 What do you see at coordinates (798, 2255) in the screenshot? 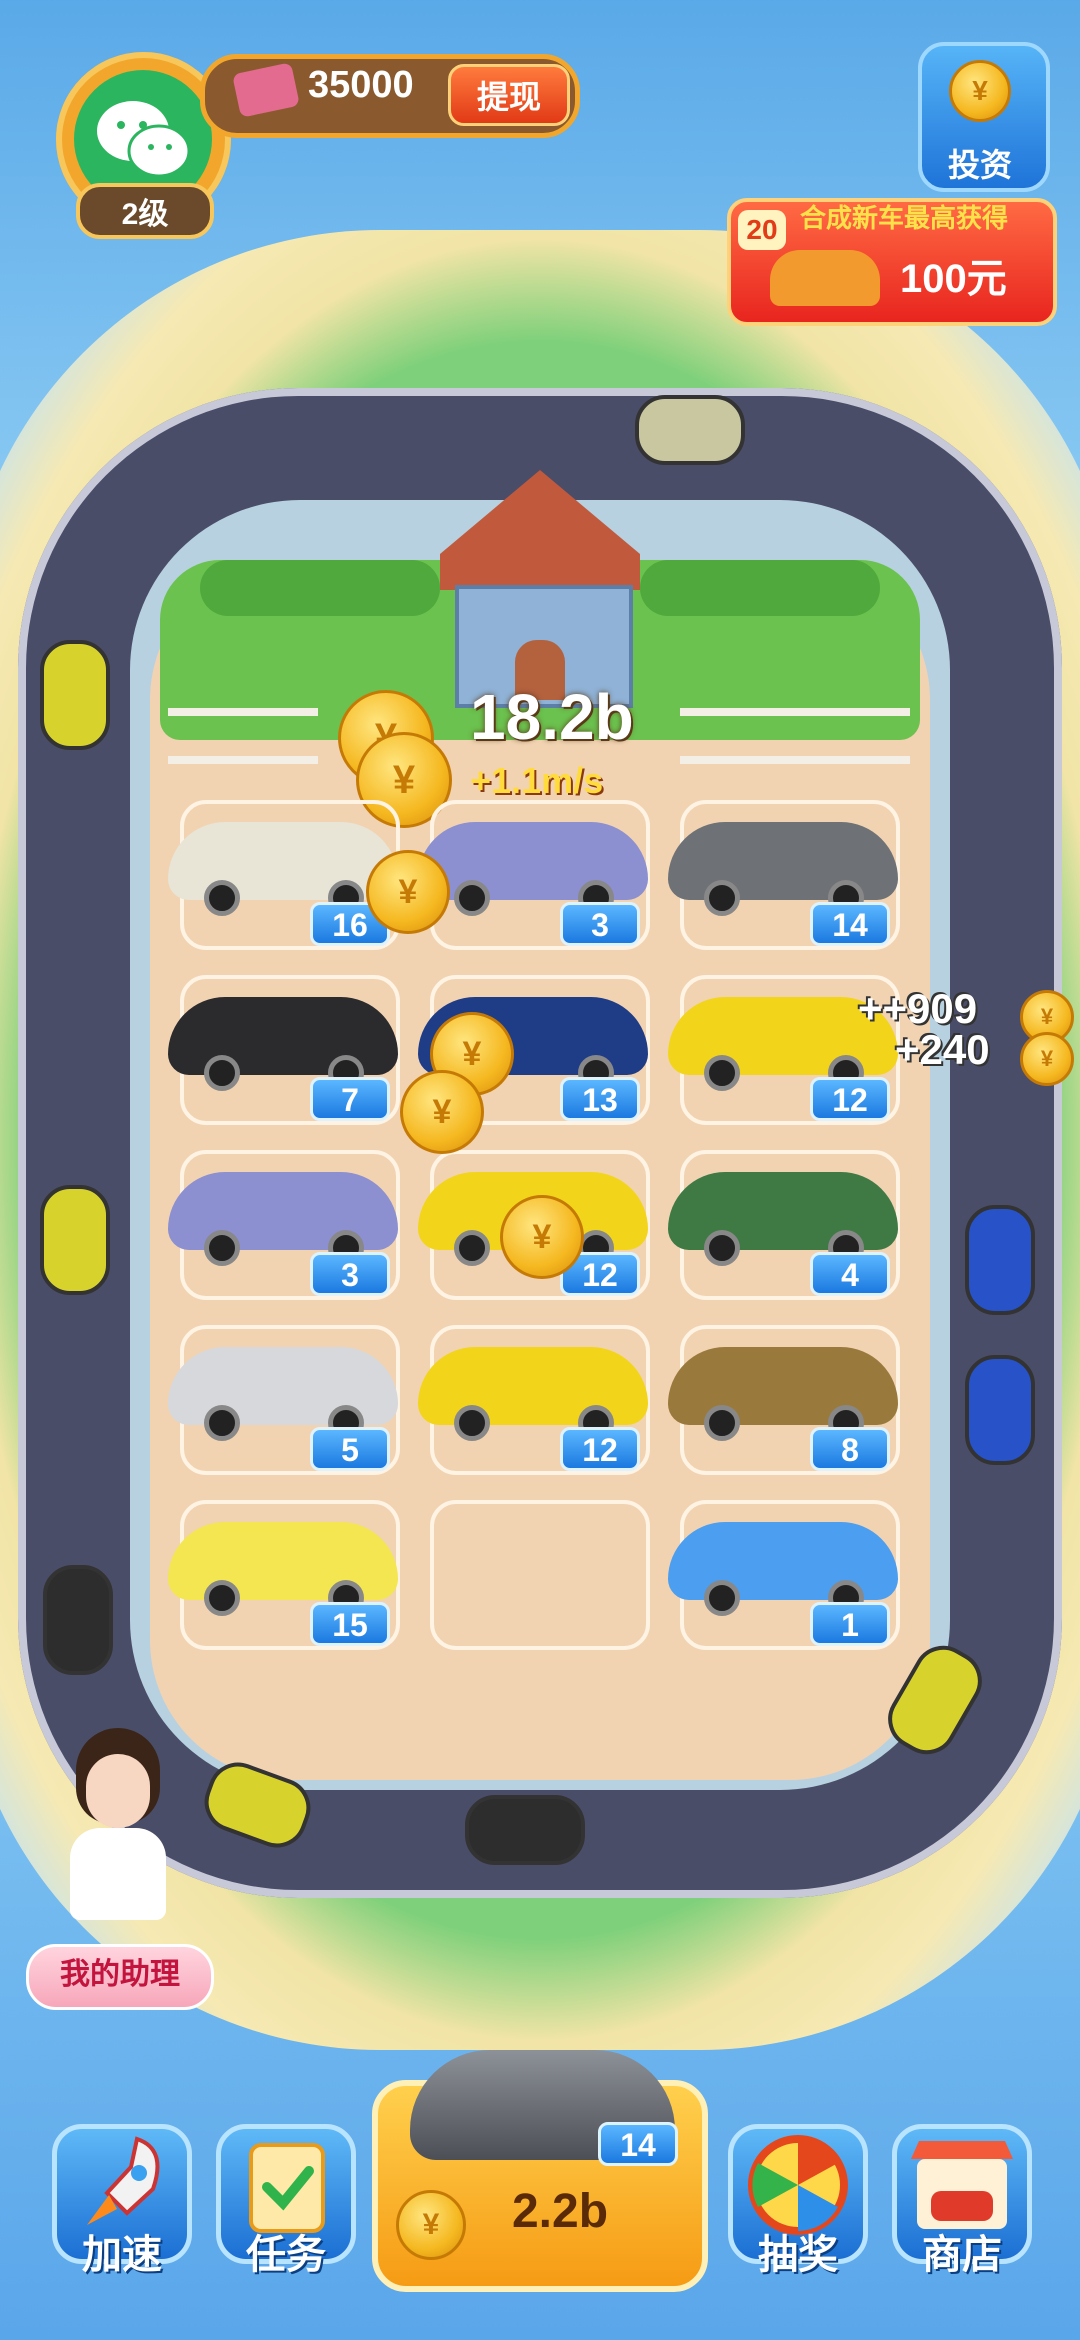
I see `lottery-label: 抽奖` at bounding box center [798, 2255].